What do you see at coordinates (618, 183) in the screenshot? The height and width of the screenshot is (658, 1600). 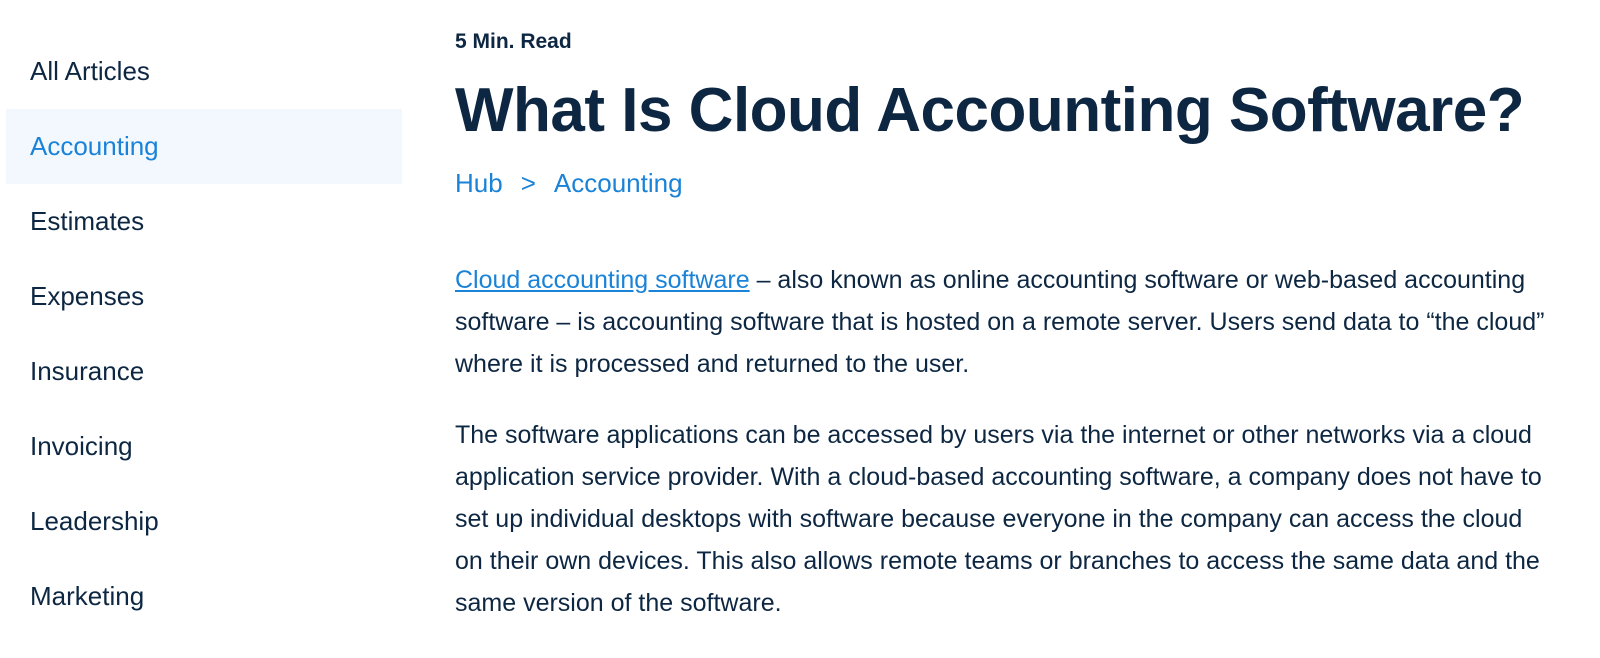 I see `breadcrumb-accounting-link: Accounting` at bounding box center [618, 183].